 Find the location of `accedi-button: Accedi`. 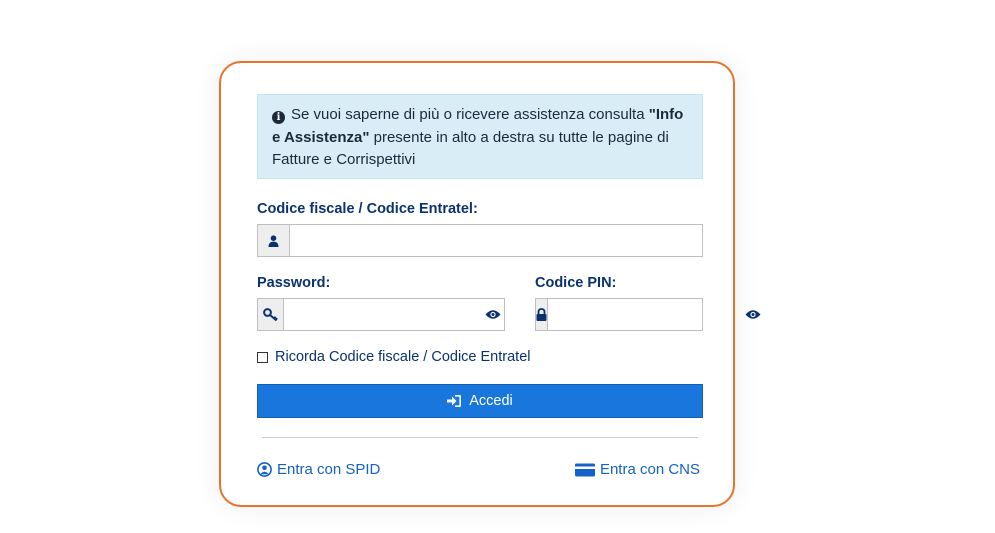

accedi-button: Accedi is located at coordinates (480, 401).